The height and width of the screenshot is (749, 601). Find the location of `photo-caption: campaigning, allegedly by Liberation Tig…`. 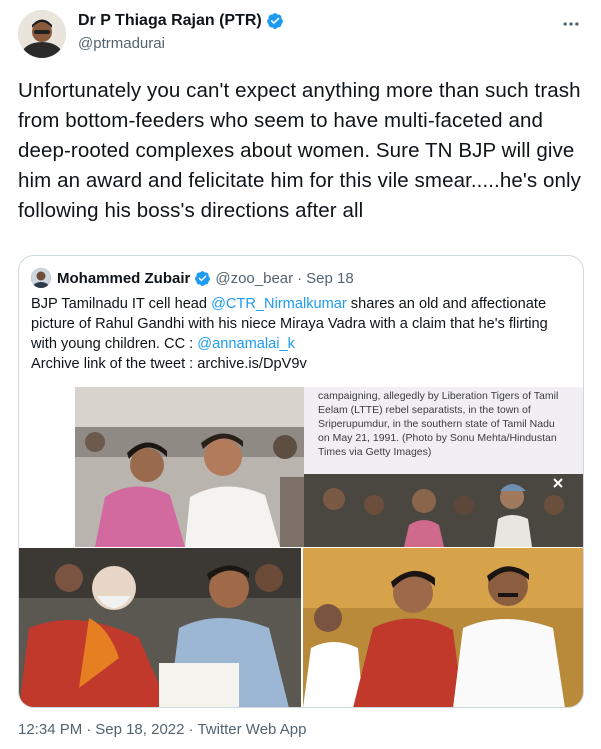

photo-caption: campaigning, allegedly by Liberation Tig… is located at coordinates (443, 430).